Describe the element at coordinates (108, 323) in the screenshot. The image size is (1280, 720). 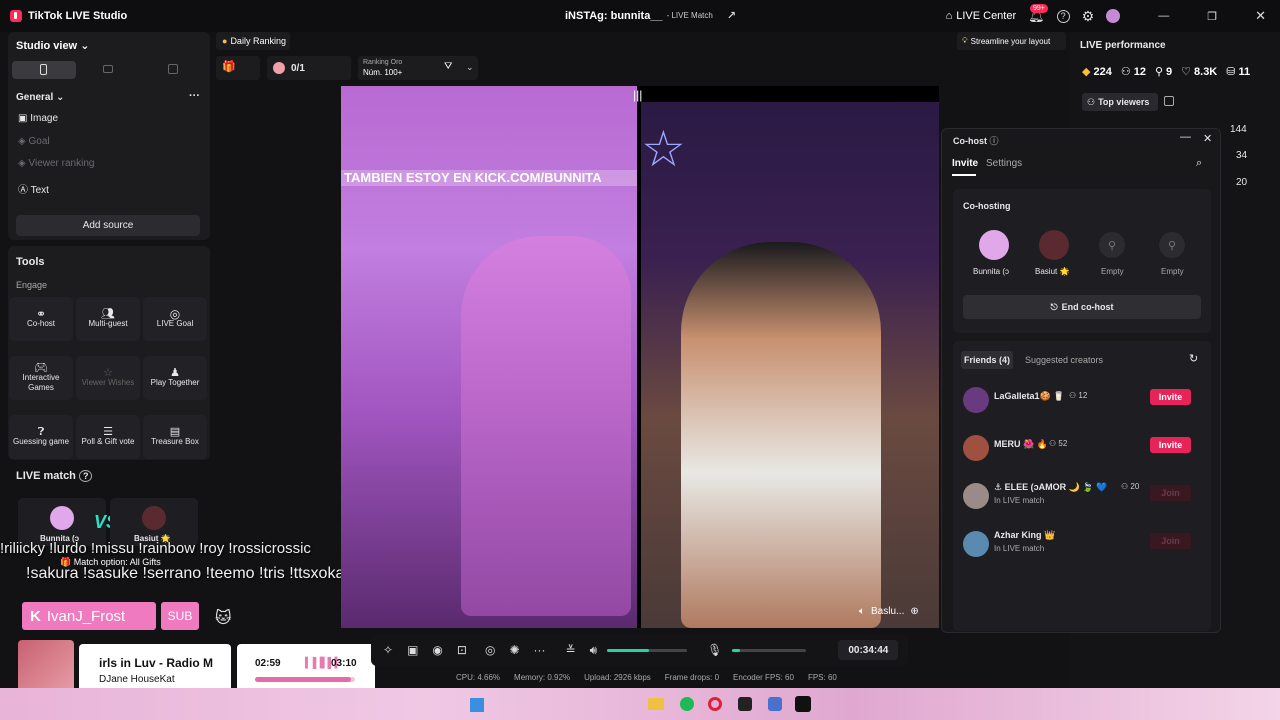
I see `multi-guest-label: Multi-guest` at that location.